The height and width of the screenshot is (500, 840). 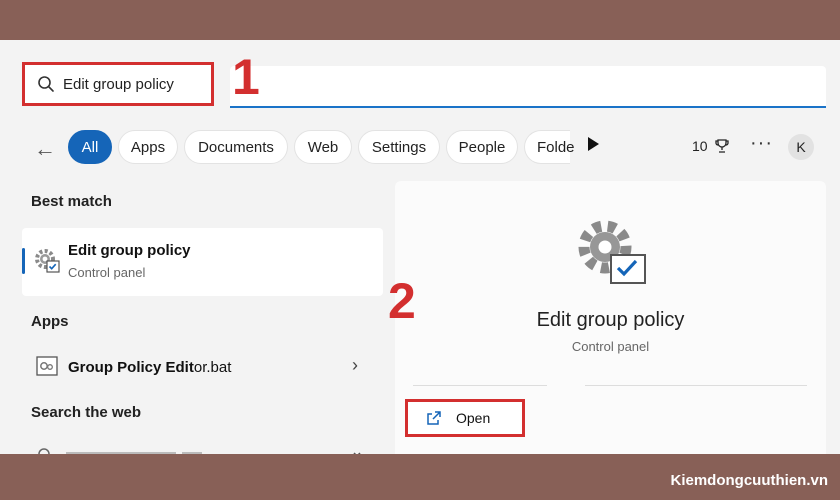 What do you see at coordinates (201, 449) in the screenshot?
I see `clipped-web-result` at bounding box center [201, 449].